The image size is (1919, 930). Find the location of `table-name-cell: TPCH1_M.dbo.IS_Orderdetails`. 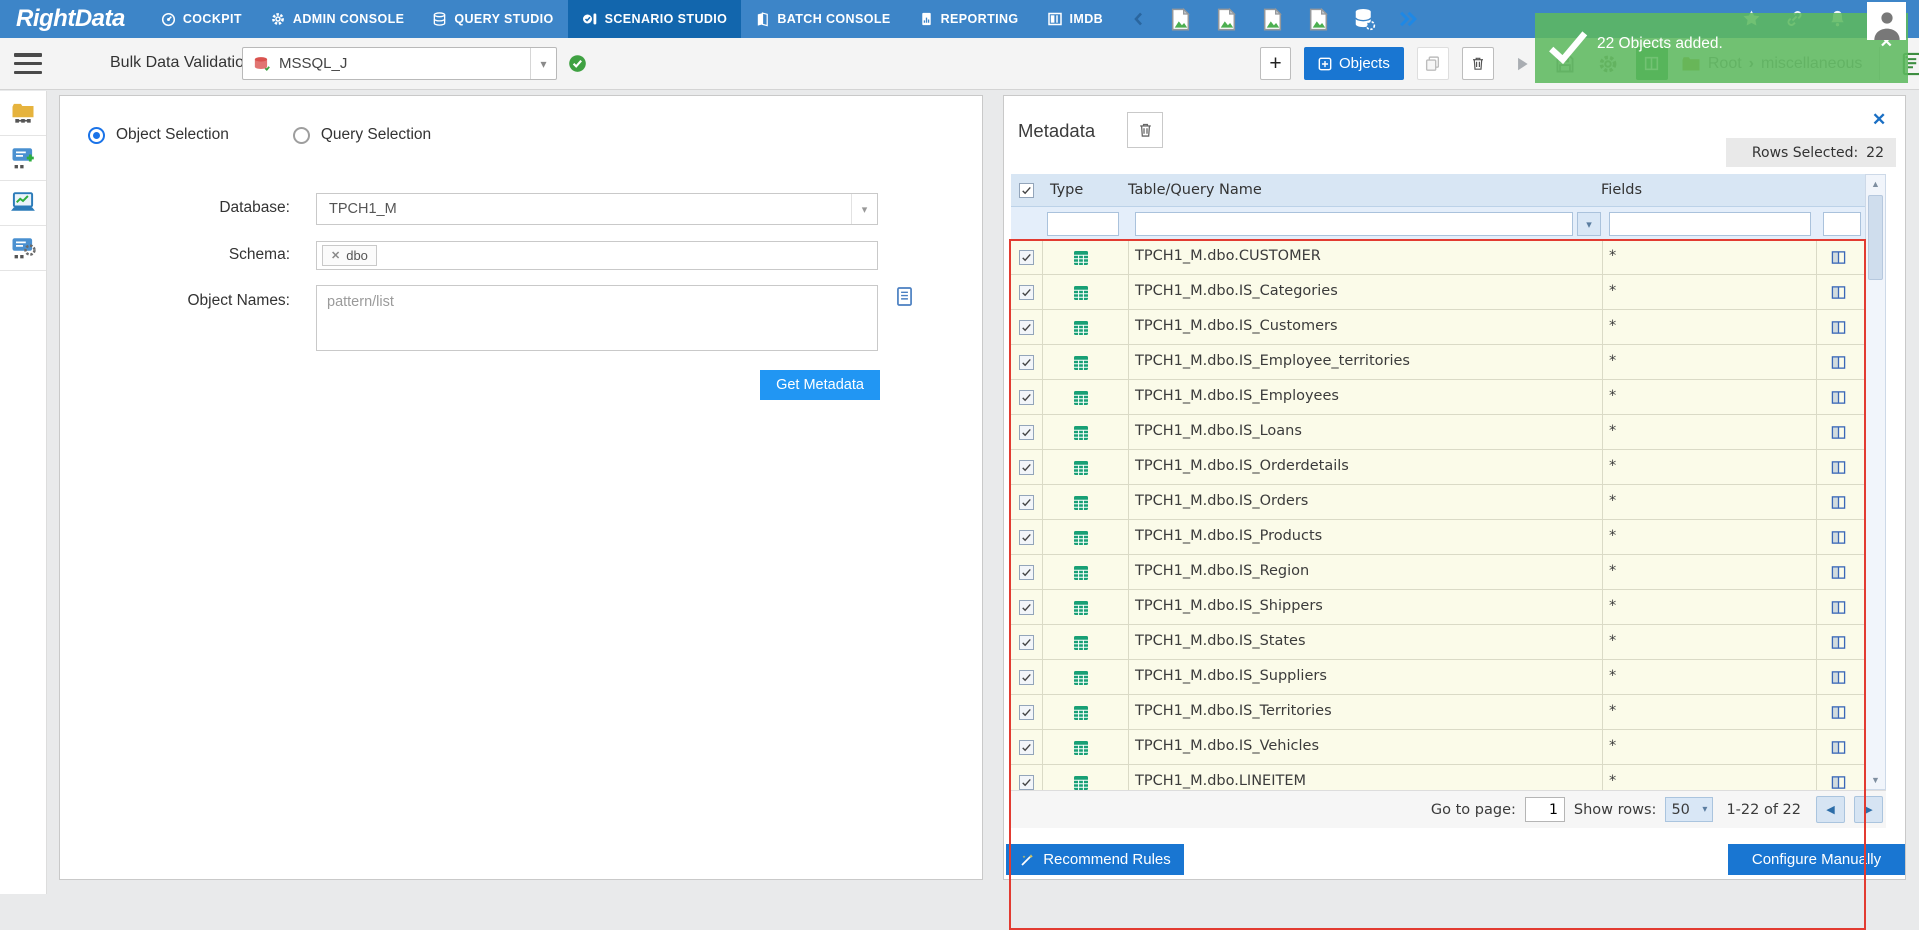

table-name-cell: TPCH1_M.dbo.IS_Orderdetails is located at coordinates (1242, 466).